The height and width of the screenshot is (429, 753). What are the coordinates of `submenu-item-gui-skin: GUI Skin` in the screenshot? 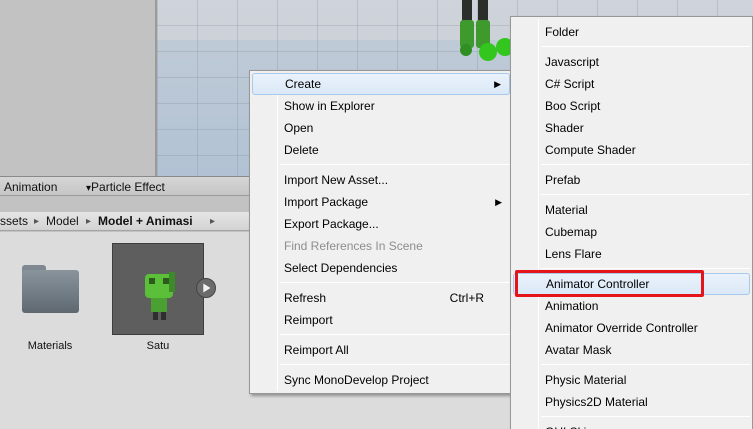 It's located at (631, 425).